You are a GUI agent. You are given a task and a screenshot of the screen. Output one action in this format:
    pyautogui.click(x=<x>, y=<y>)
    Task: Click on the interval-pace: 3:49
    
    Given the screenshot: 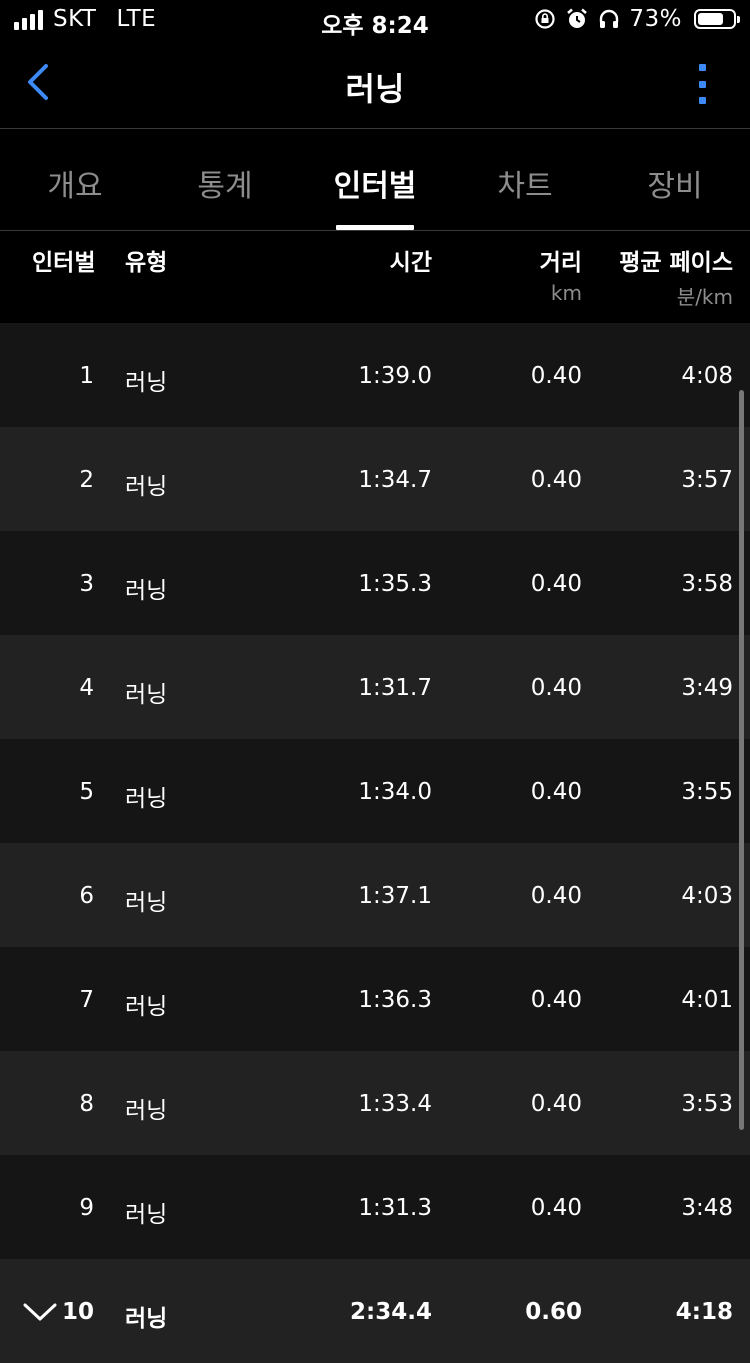 What is the action you would take?
    pyautogui.click(x=707, y=688)
    